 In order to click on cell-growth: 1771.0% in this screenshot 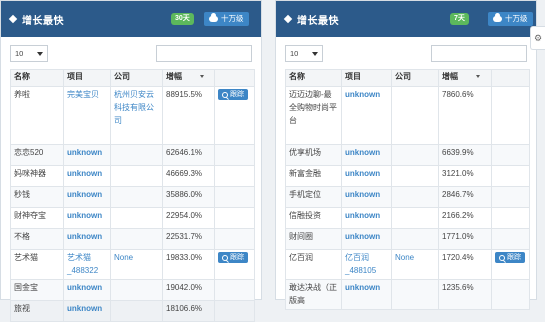, I will do `click(465, 239)`.